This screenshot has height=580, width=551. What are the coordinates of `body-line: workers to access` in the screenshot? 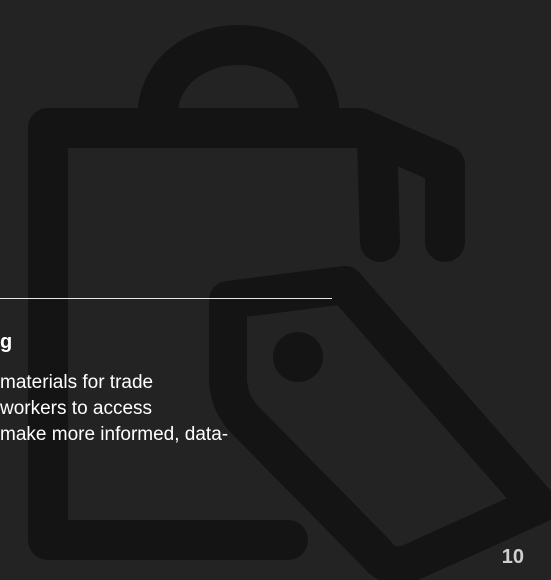 It's located at (76, 408).